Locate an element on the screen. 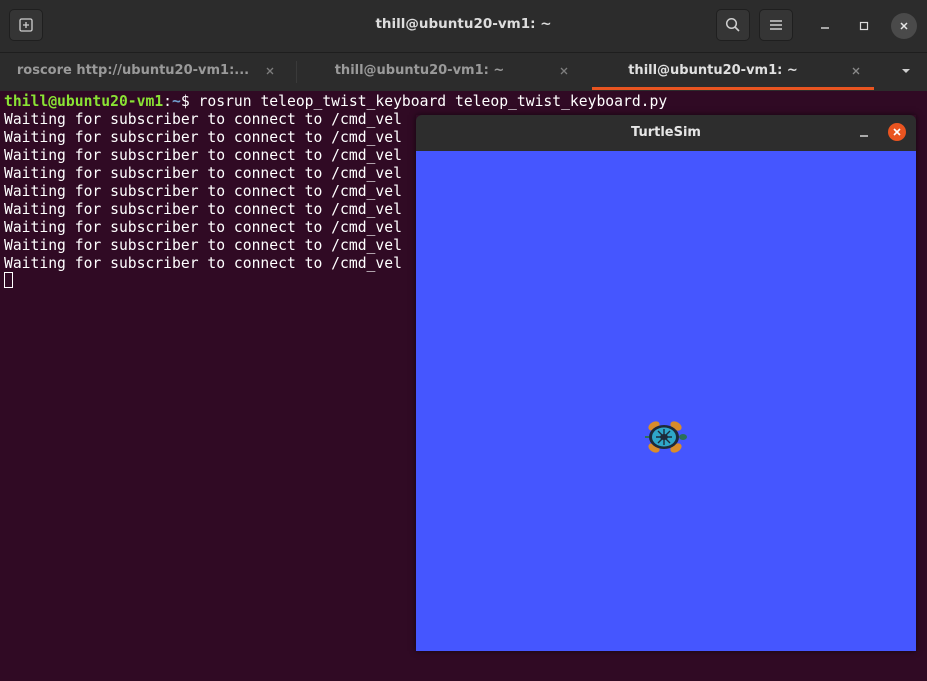  search-icon is located at coordinates (732, 24).